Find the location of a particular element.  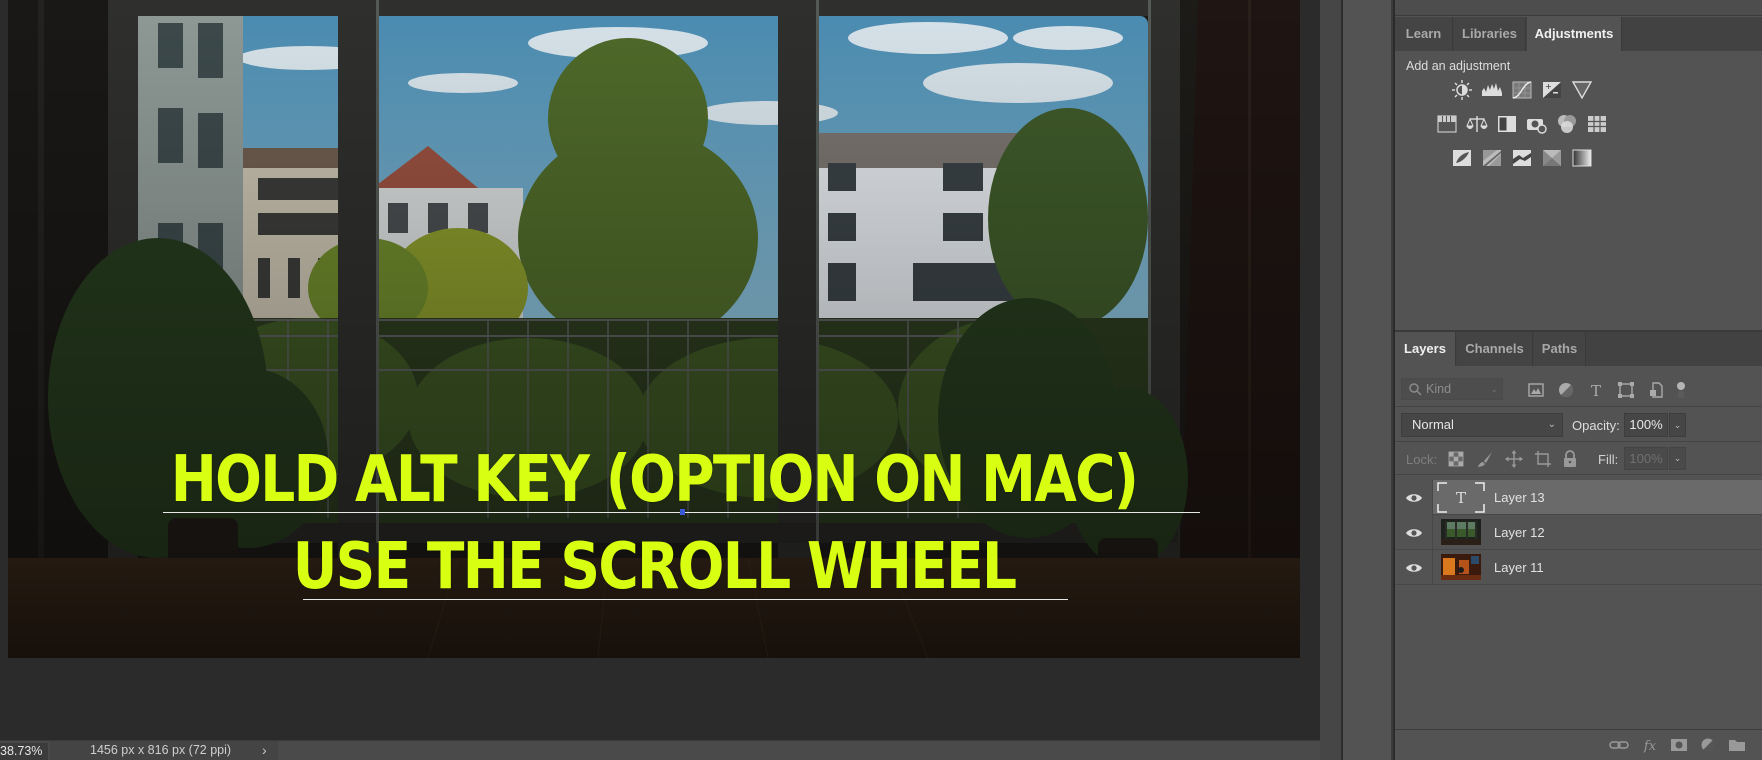

new-adjustment-layer-icon is located at coordinates (1708, 745).